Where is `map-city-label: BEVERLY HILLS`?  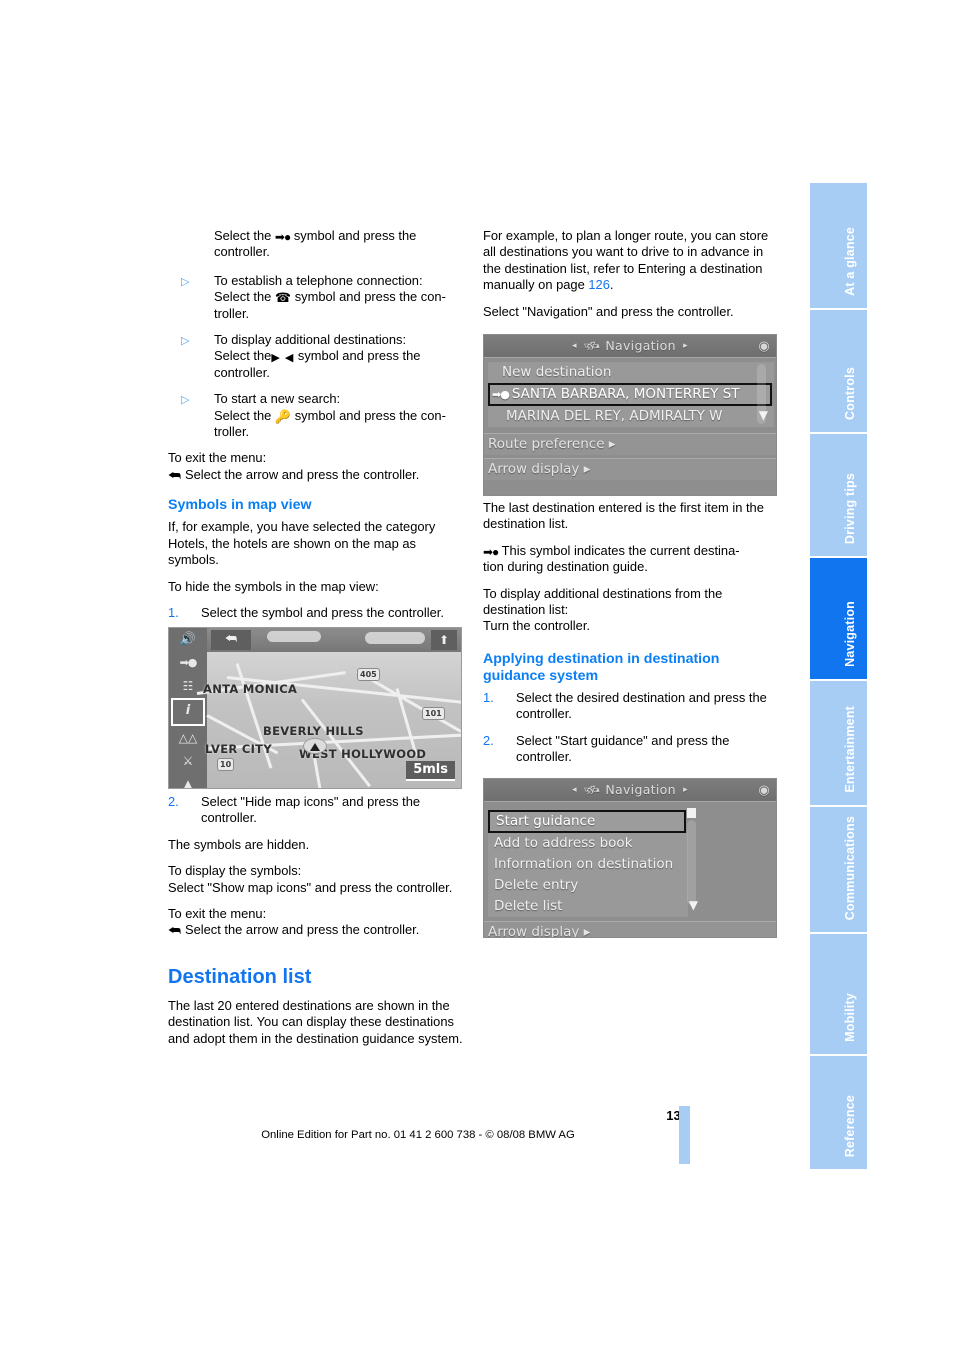
map-city-label: BEVERLY HILLS is located at coordinates (313, 731).